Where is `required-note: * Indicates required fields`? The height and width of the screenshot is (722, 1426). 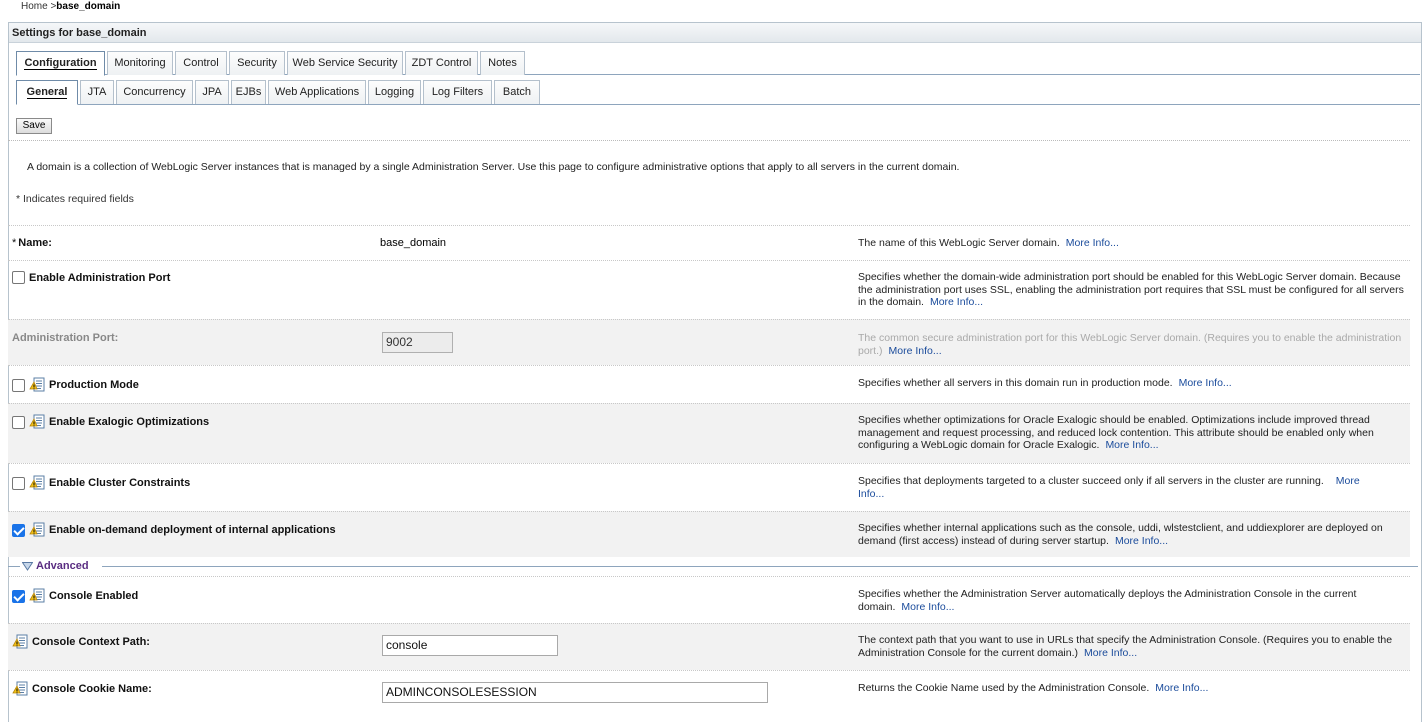
required-note: * Indicates required fields is located at coordinates (75, 199).